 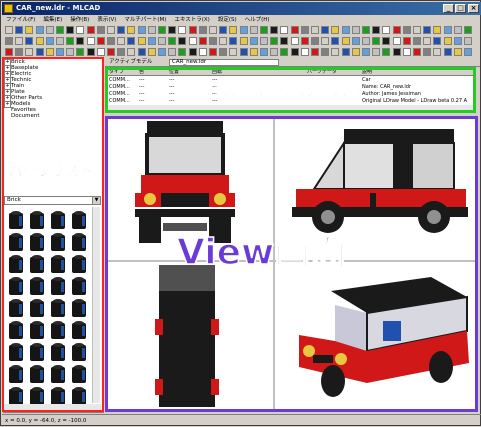 What do you see at coordinates (79, 20) in the screenshot?
I see `menu-operation: 操作(B)` at bounding box center [79, 20].